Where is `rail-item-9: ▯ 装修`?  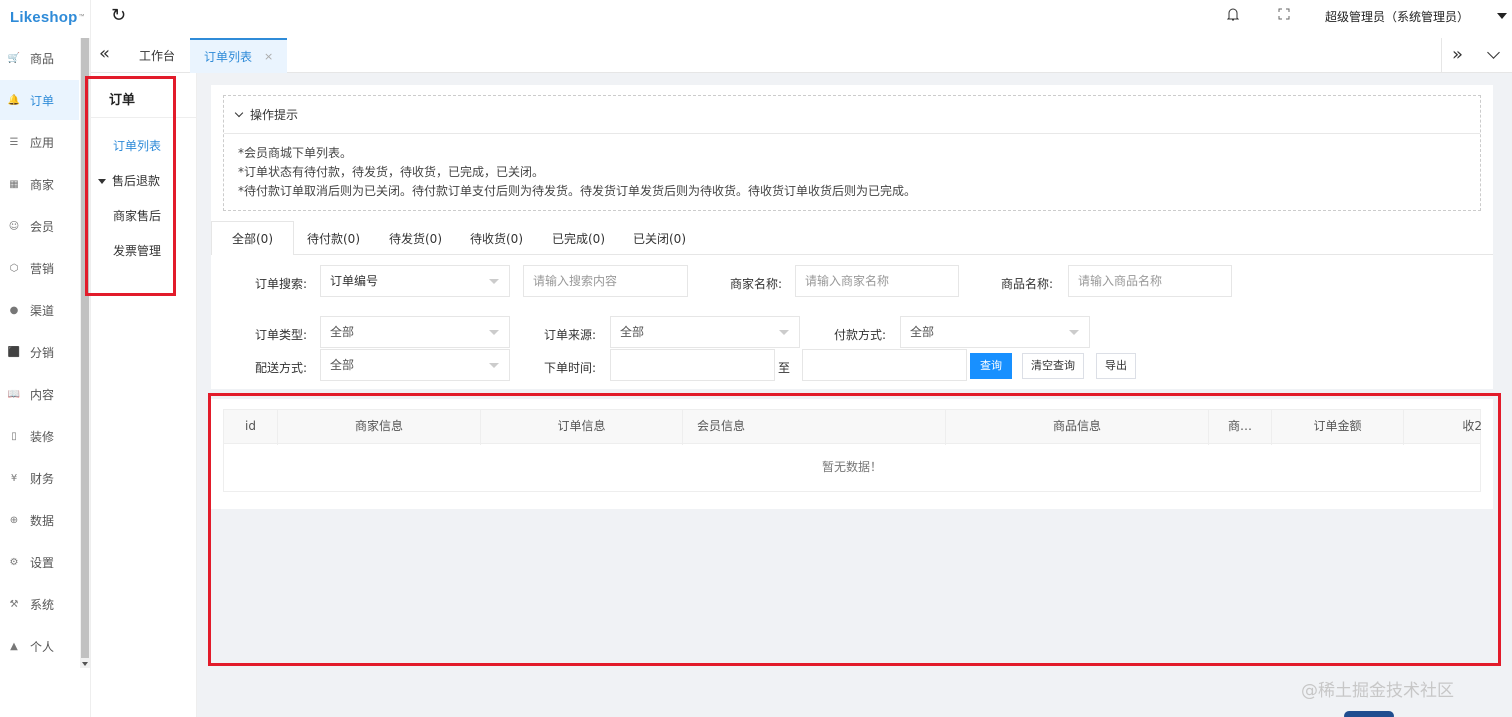 rail-item-9: ▯ 装修 is located at coordinates (39, 436).